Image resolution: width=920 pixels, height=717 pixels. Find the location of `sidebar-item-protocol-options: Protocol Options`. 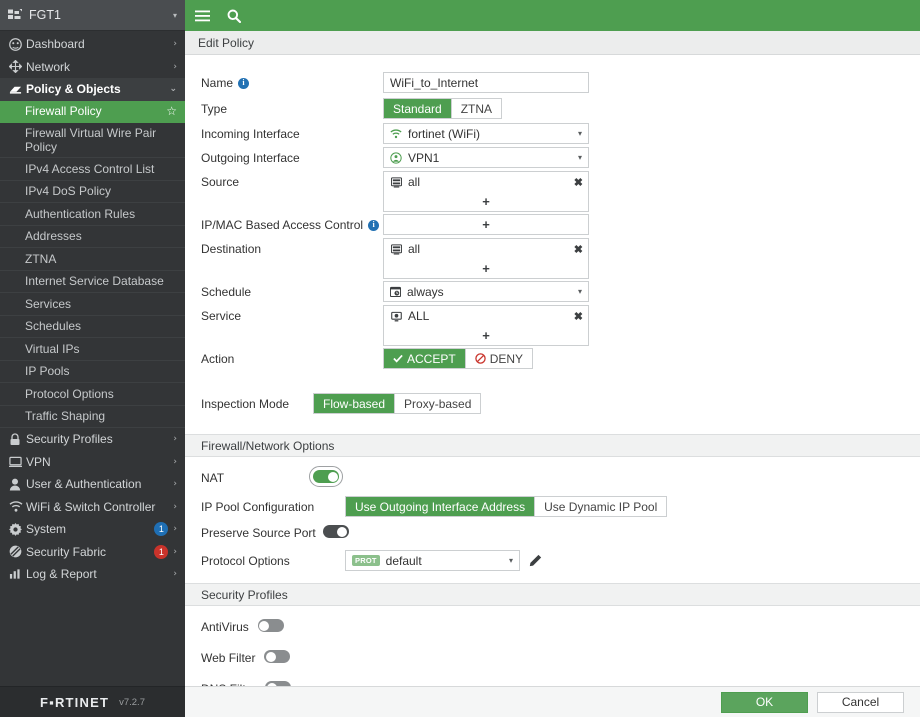

sidebar-item-protocol-options: Protocol Options is located at coordinates (92, 394).